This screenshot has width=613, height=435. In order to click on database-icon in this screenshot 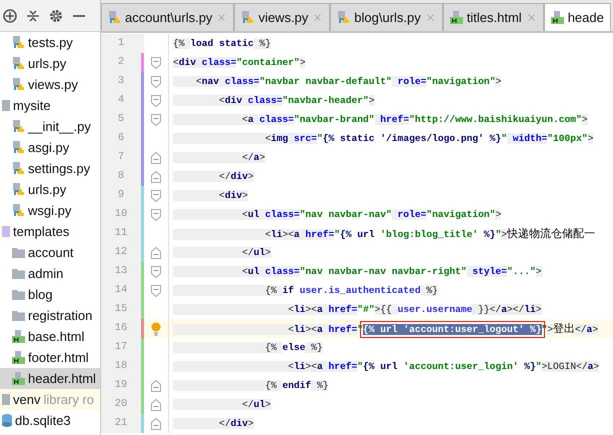, I will do `click(7, 420)`.